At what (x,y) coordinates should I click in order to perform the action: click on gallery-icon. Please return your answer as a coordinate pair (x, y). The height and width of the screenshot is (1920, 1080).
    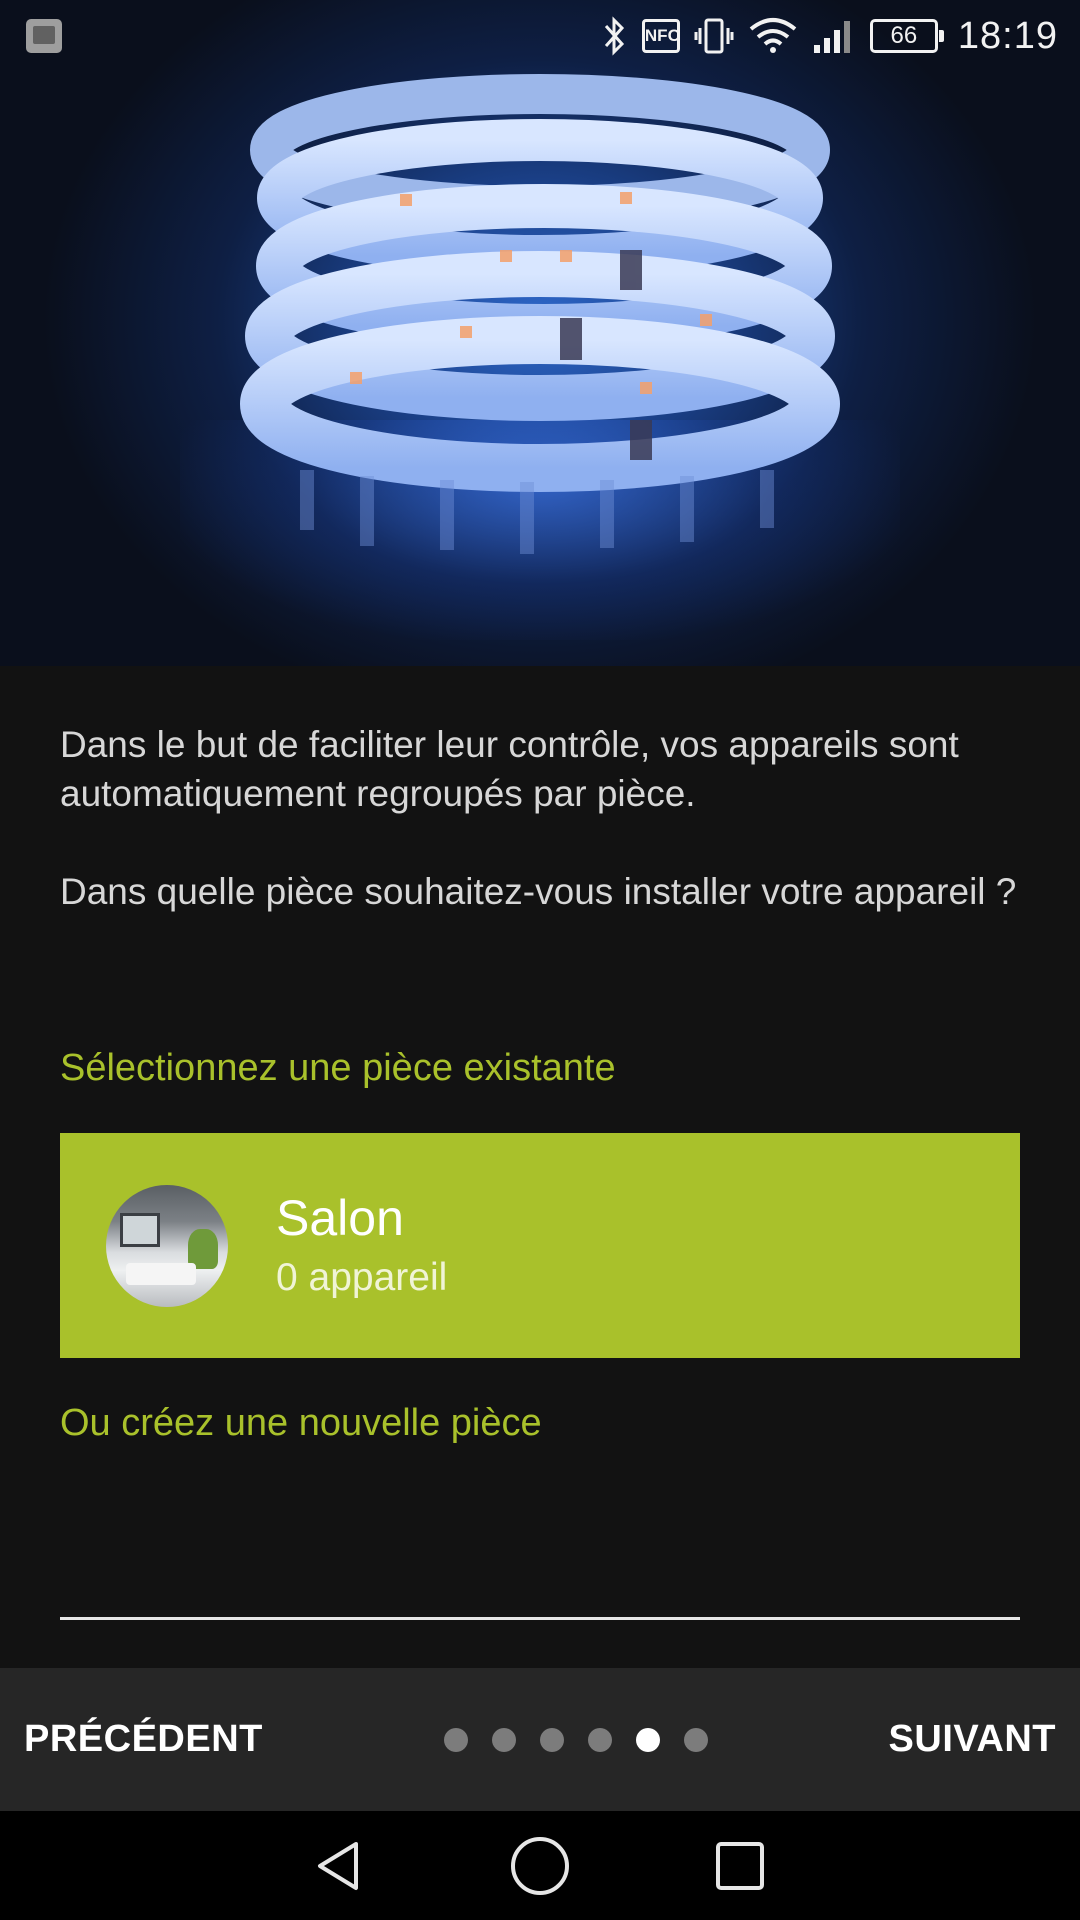
    Looking at the image, I should click on (44, 36).